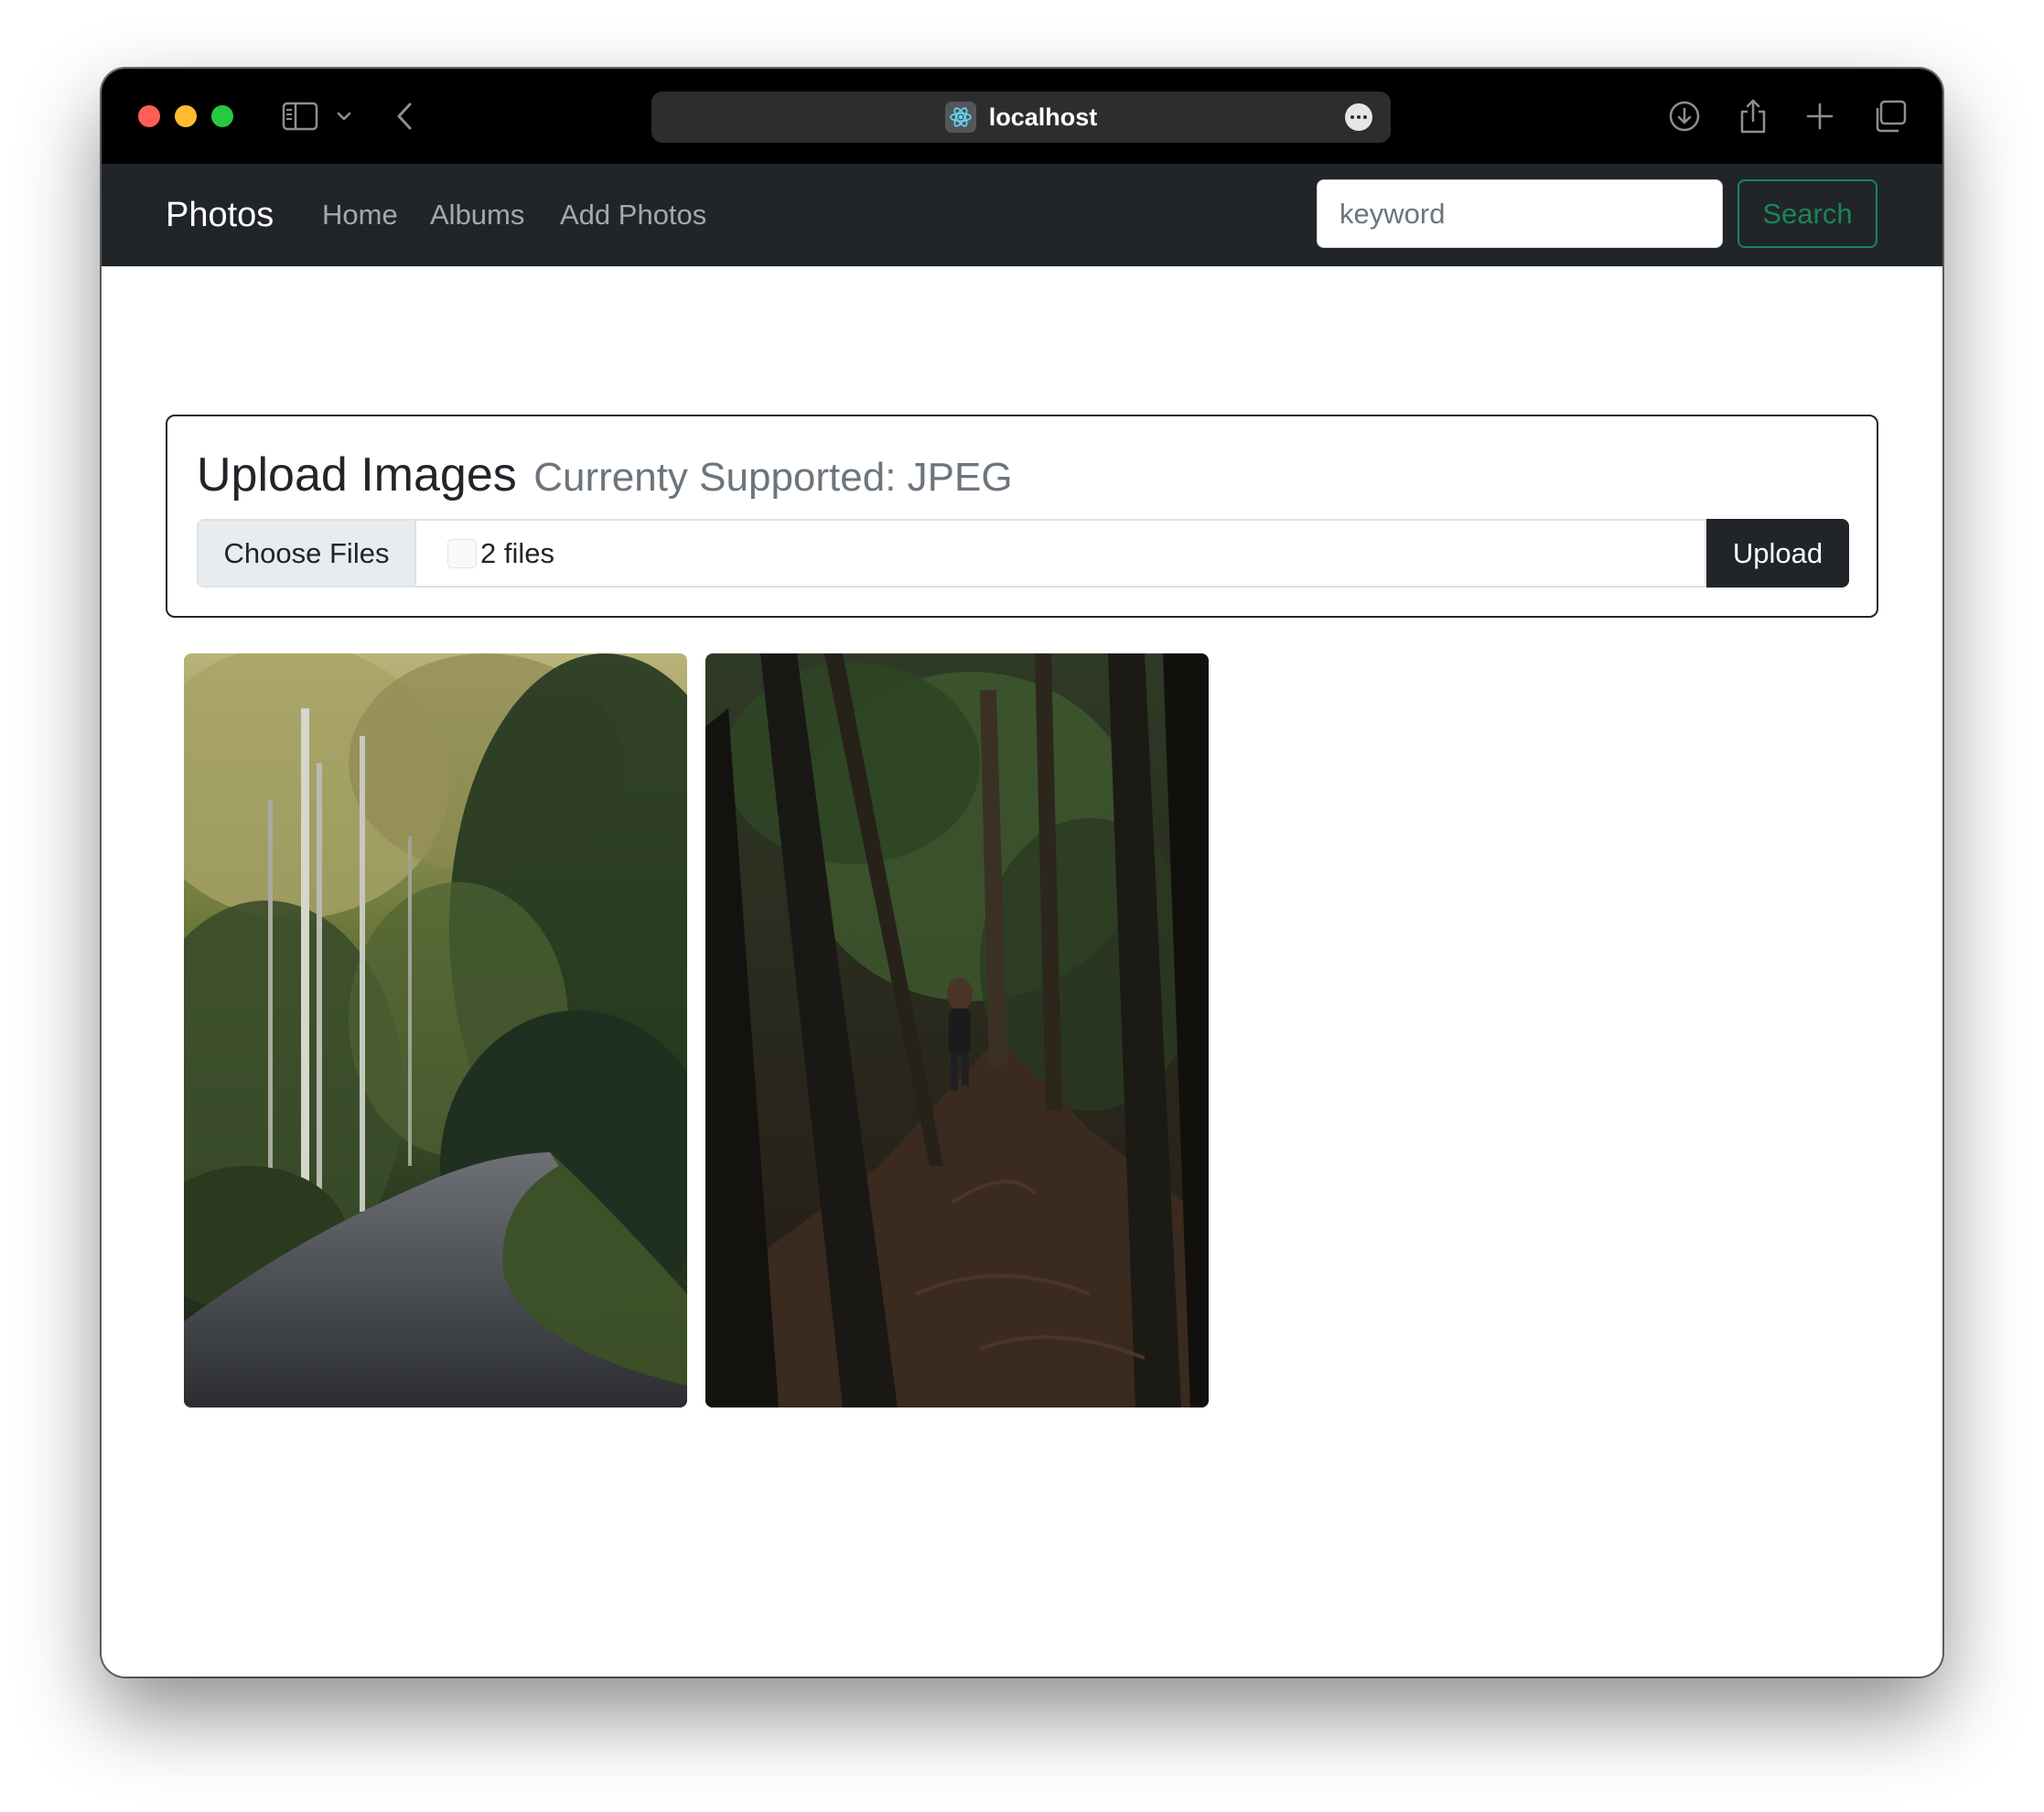 This screenshot has width=2044, height=1812. Describe the element at coordinates (633, 215) in the screenshot. I see `nav-link-add-photos: Add Photos` at that location.